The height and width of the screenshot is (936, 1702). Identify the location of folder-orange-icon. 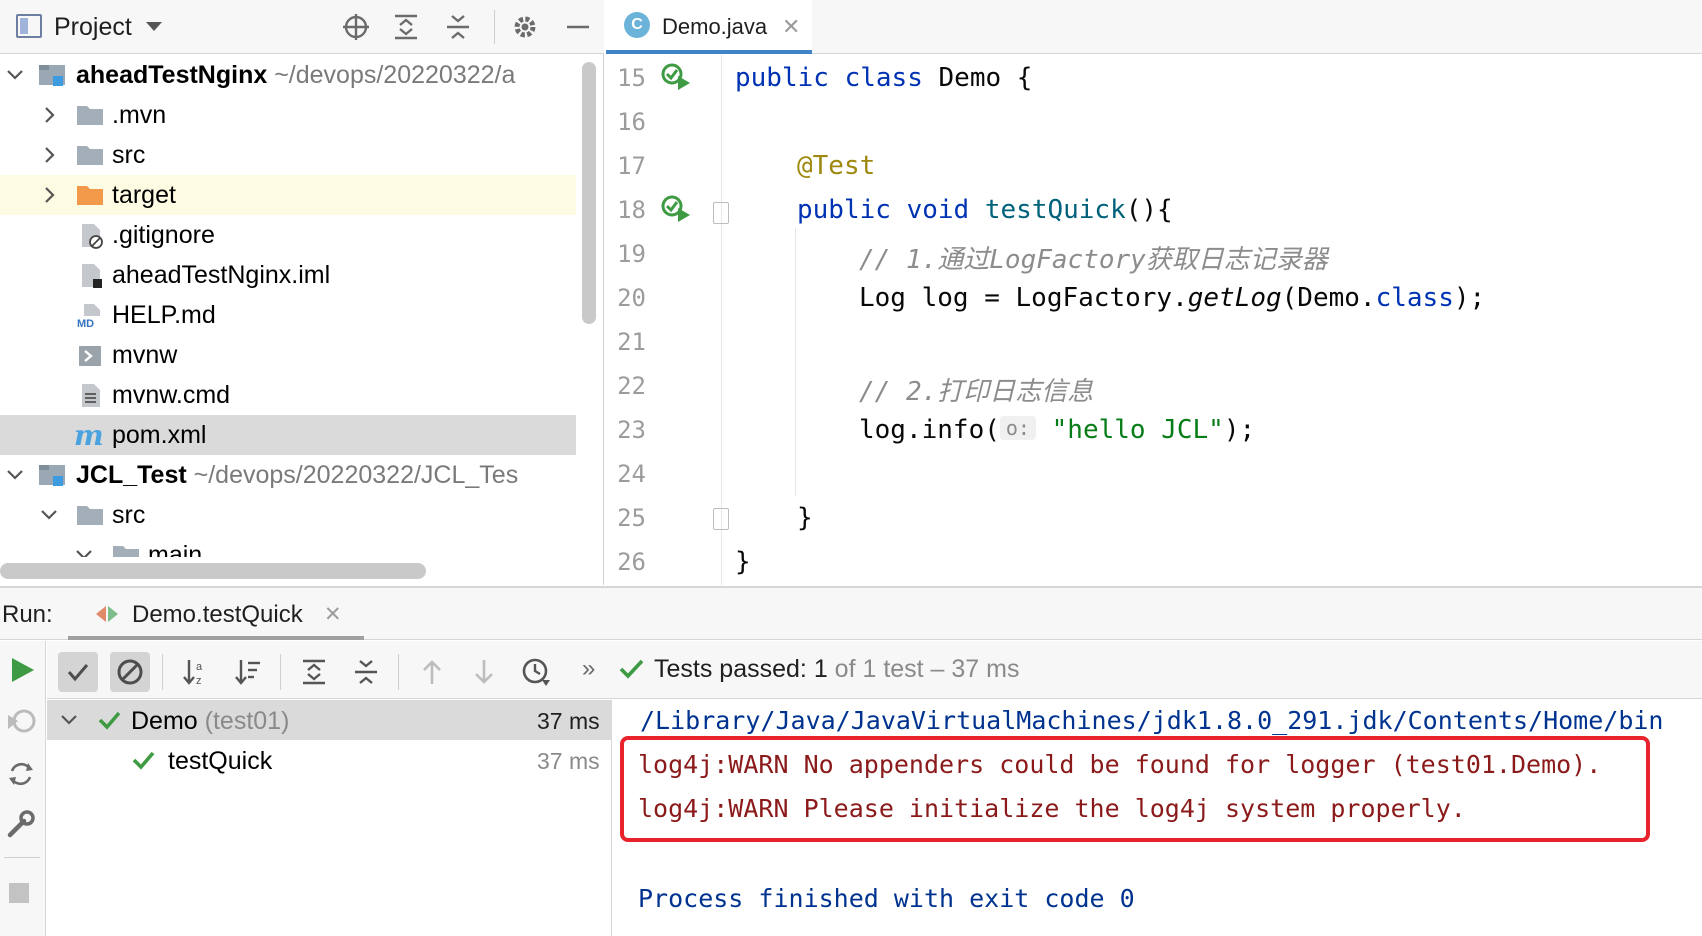
(90, 195).